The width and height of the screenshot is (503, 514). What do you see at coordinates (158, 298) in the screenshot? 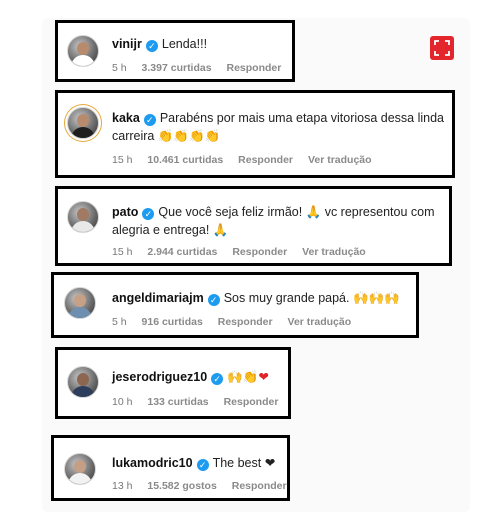
I see `username: angeldimariajm` at bounding box center [158, 298].